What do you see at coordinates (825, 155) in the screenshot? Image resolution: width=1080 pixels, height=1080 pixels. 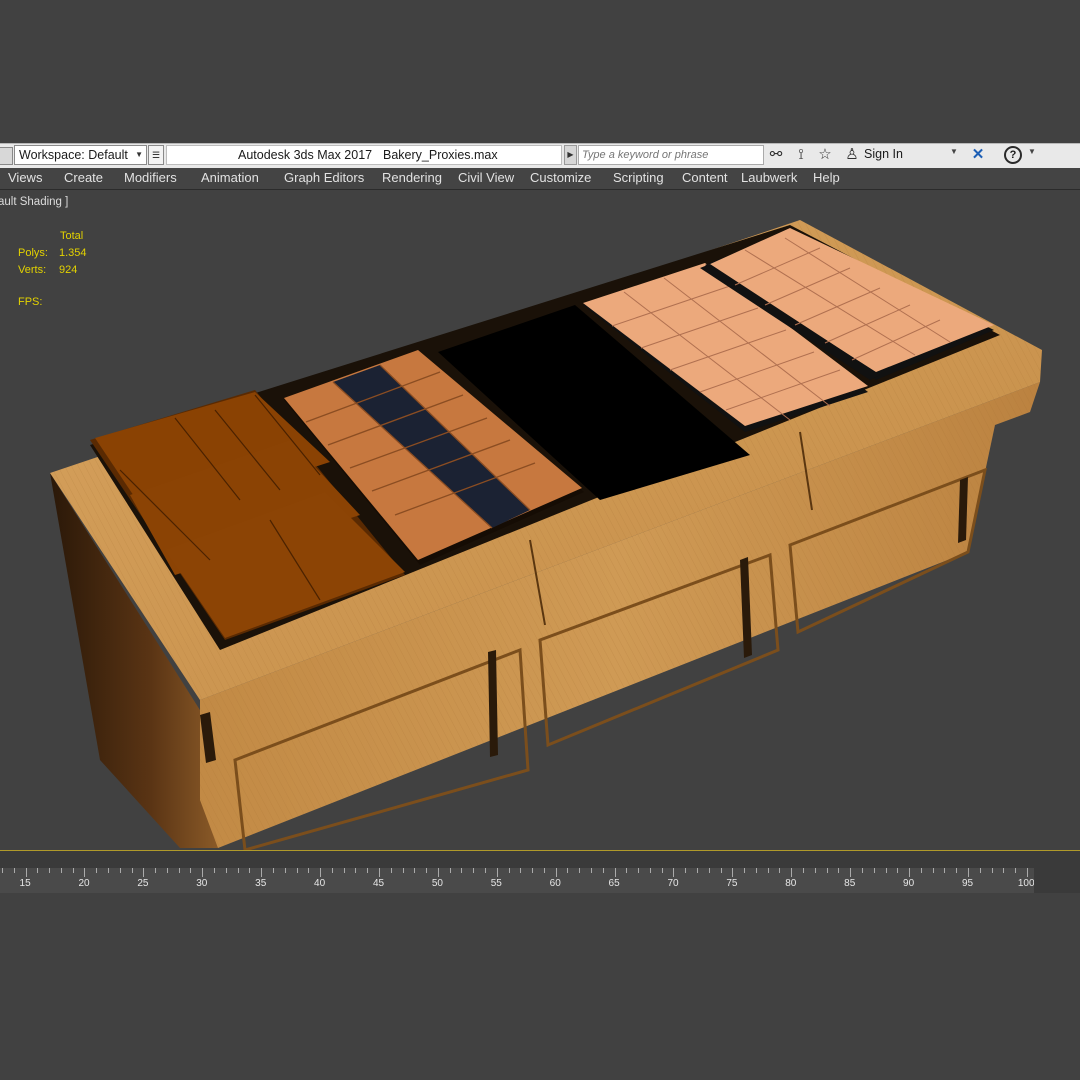 I see `star-icon: ☆` at bounding box center [825, 155].